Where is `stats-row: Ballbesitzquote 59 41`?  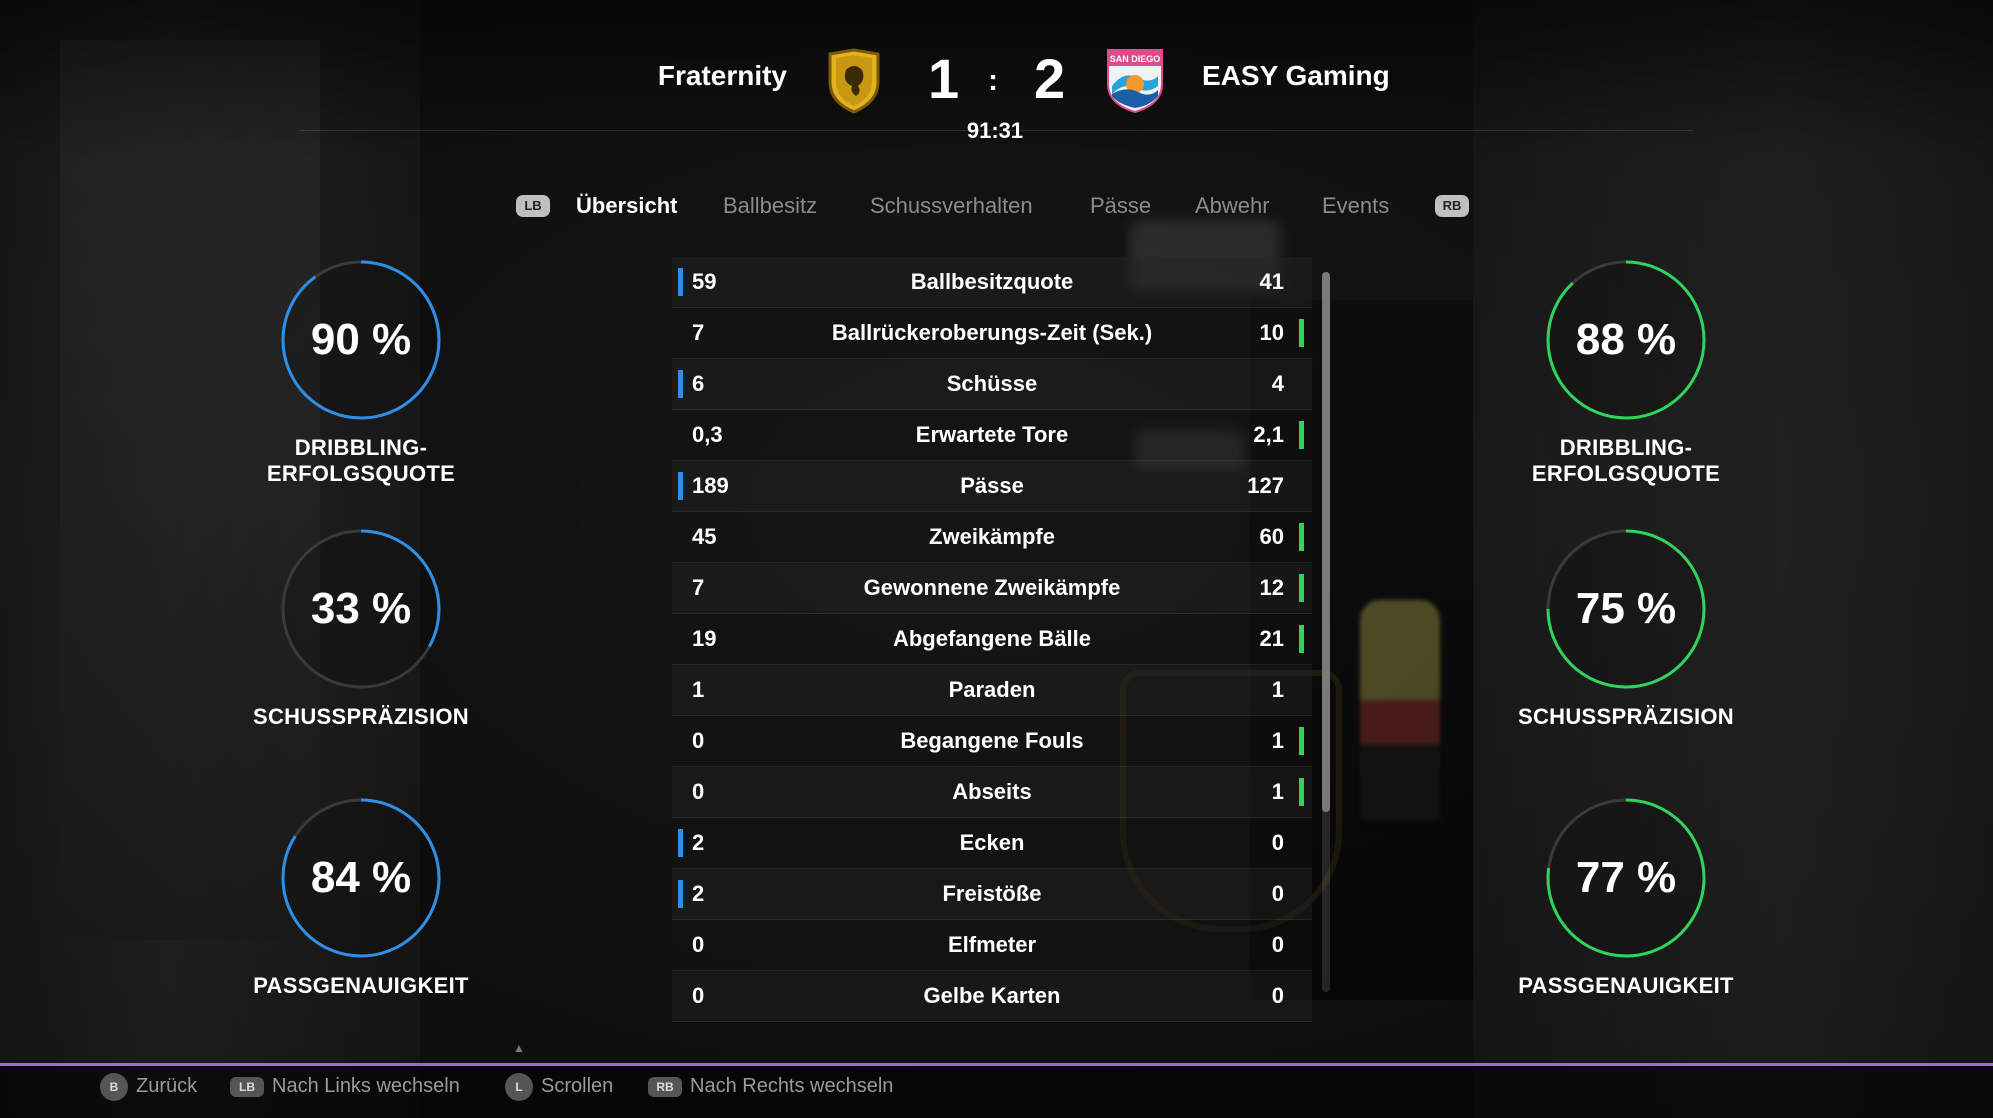 stats-row: Ballbesitzquote 59 41 is located at coordinates (992, 282).